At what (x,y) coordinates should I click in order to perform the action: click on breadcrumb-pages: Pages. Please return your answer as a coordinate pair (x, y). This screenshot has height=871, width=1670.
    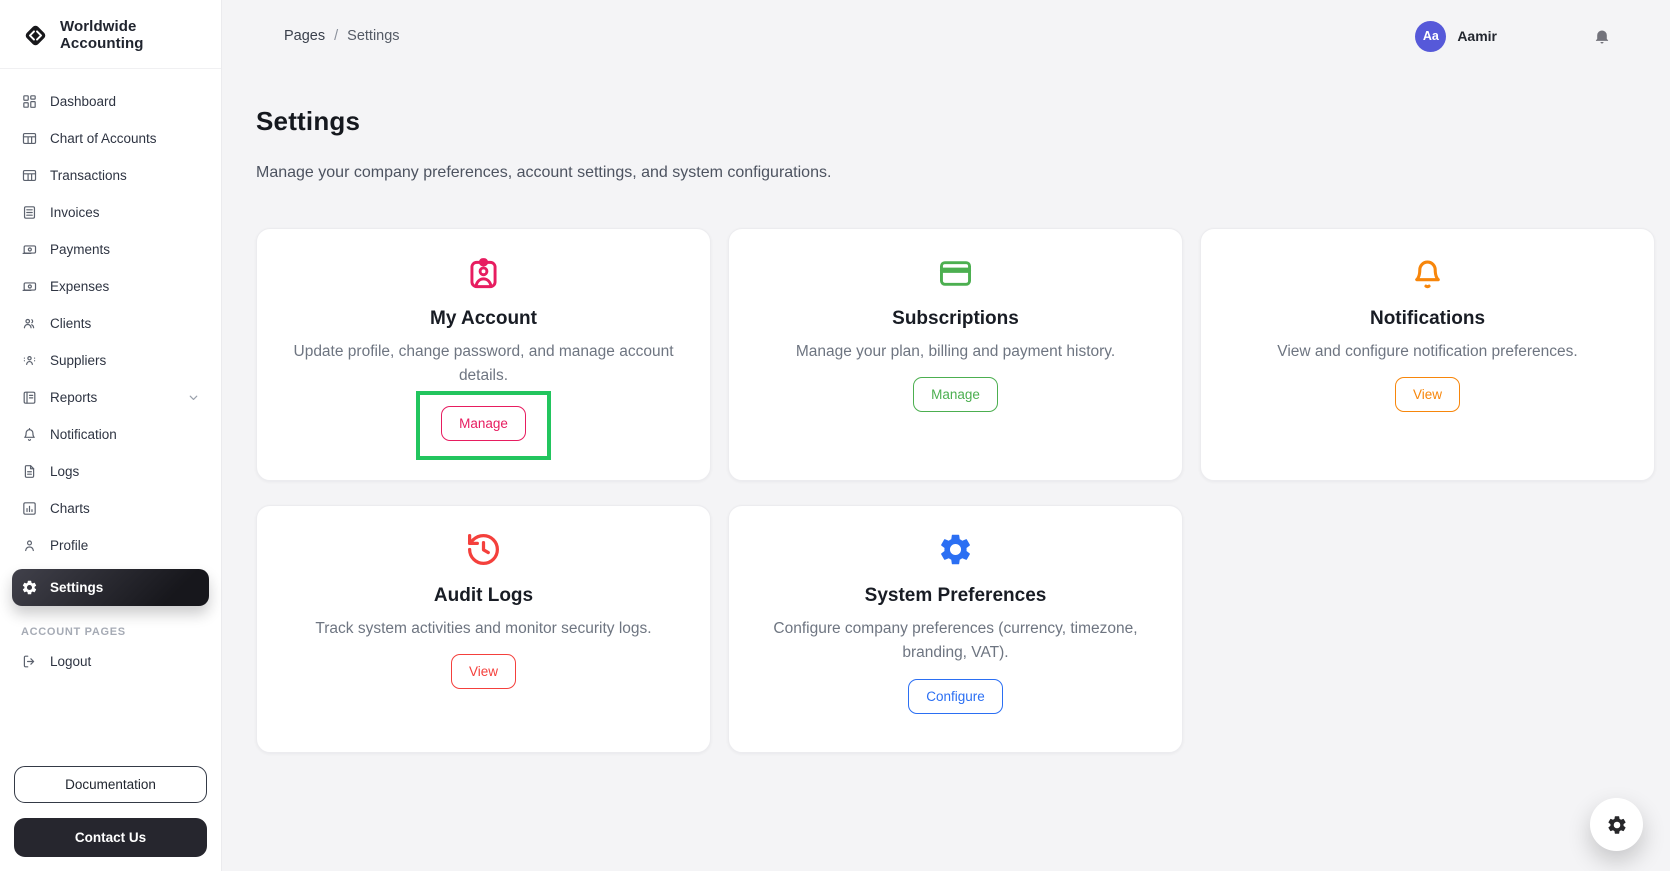
    Looking at the image, I should click on (304, 36).